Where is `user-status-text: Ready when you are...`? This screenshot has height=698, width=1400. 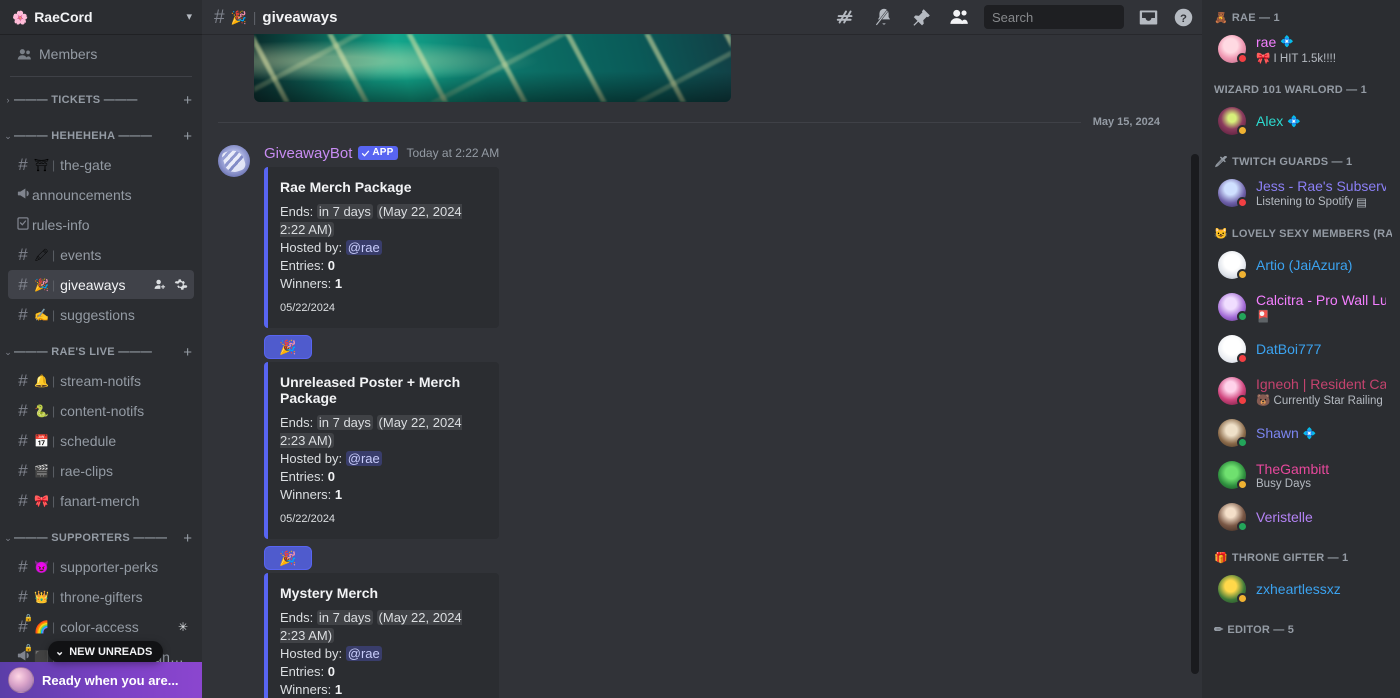
user-status-text: Ready when you are... is located at coordinates (110, 680).